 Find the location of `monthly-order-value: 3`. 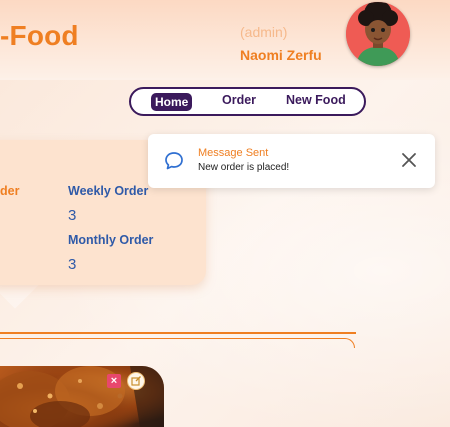

monthly-order-value: 3 is located at coordinates (72, 264).